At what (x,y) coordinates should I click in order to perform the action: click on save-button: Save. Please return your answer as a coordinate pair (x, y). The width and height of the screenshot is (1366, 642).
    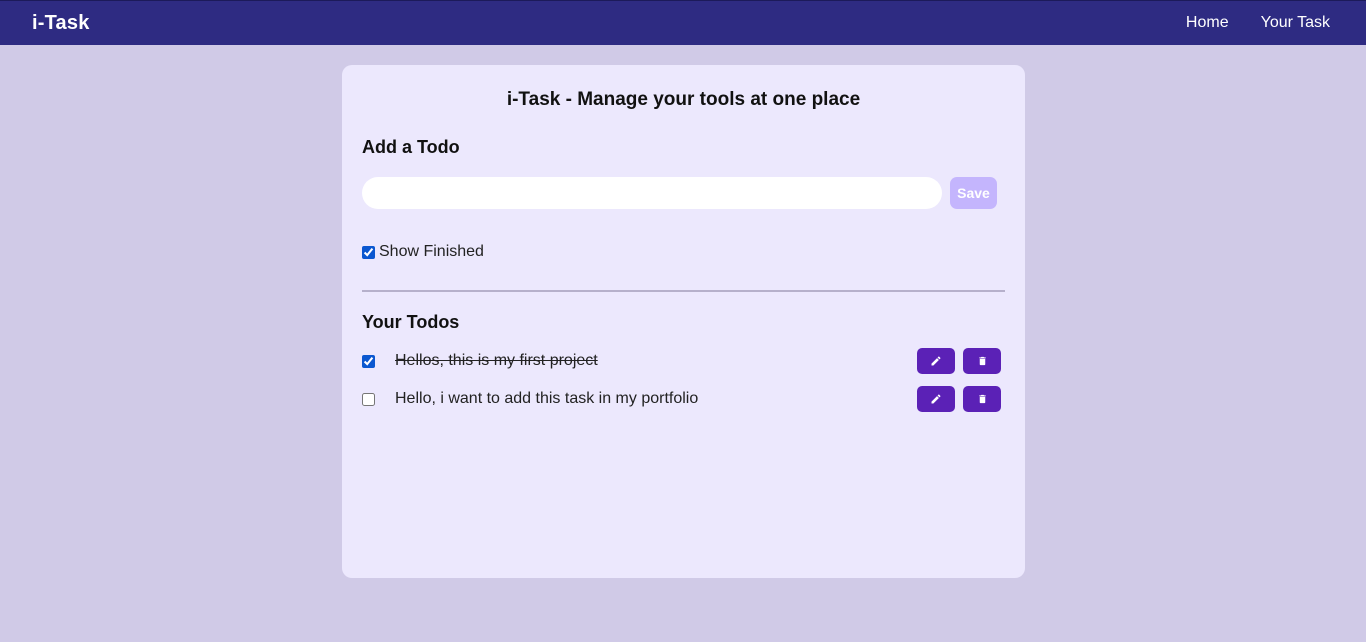
    Looking at the image, I should click on (973, 193).